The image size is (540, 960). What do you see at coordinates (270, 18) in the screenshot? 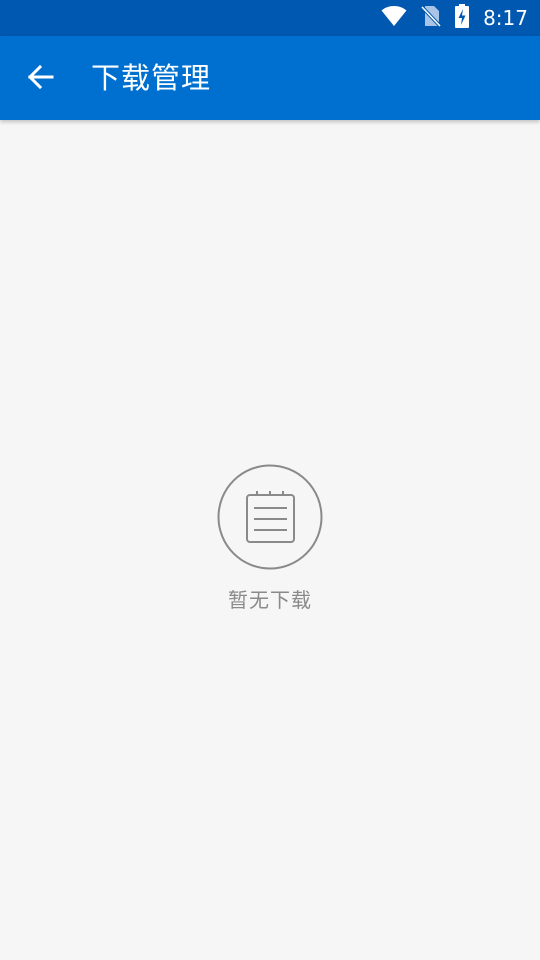
I see `status-bar: 8:17` at bounding box center [270, 18].